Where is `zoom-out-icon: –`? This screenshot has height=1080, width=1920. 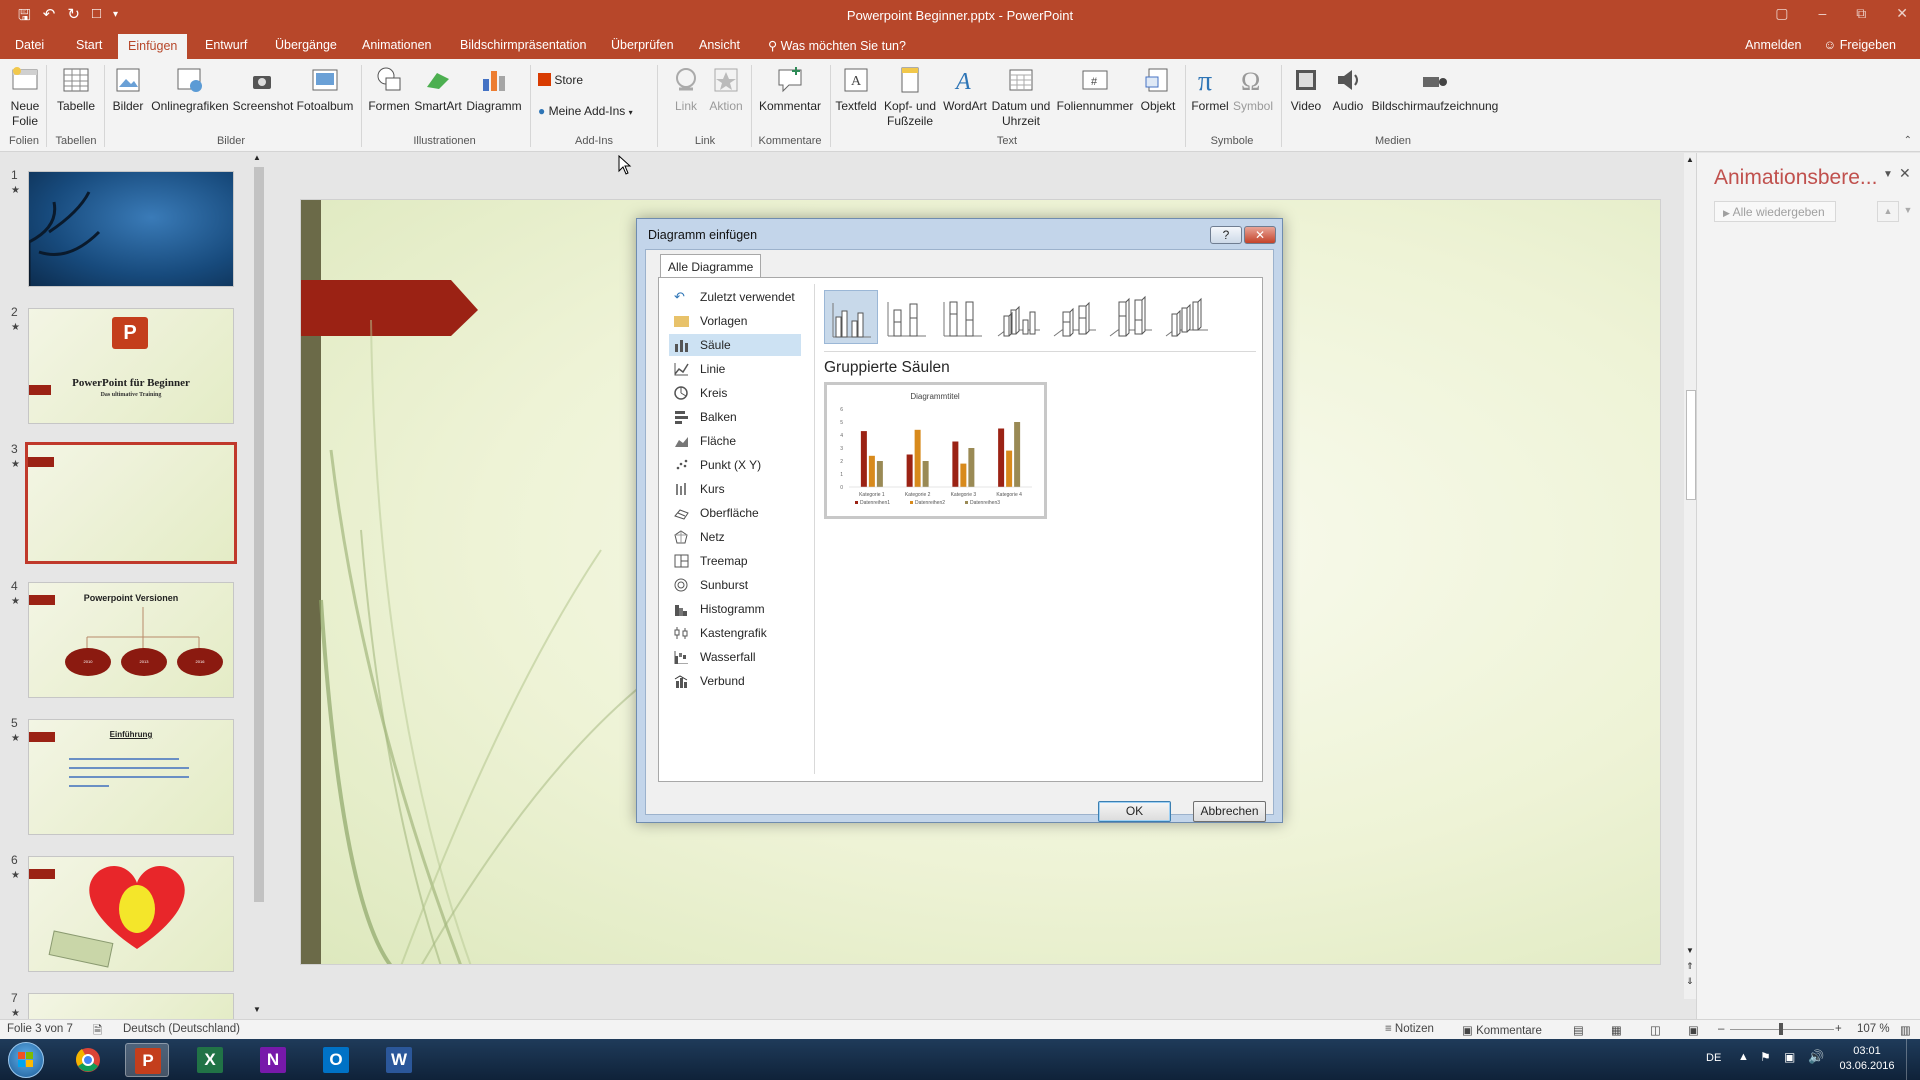 zoom-out-icon: – is located at coordinates (1721, 1029).